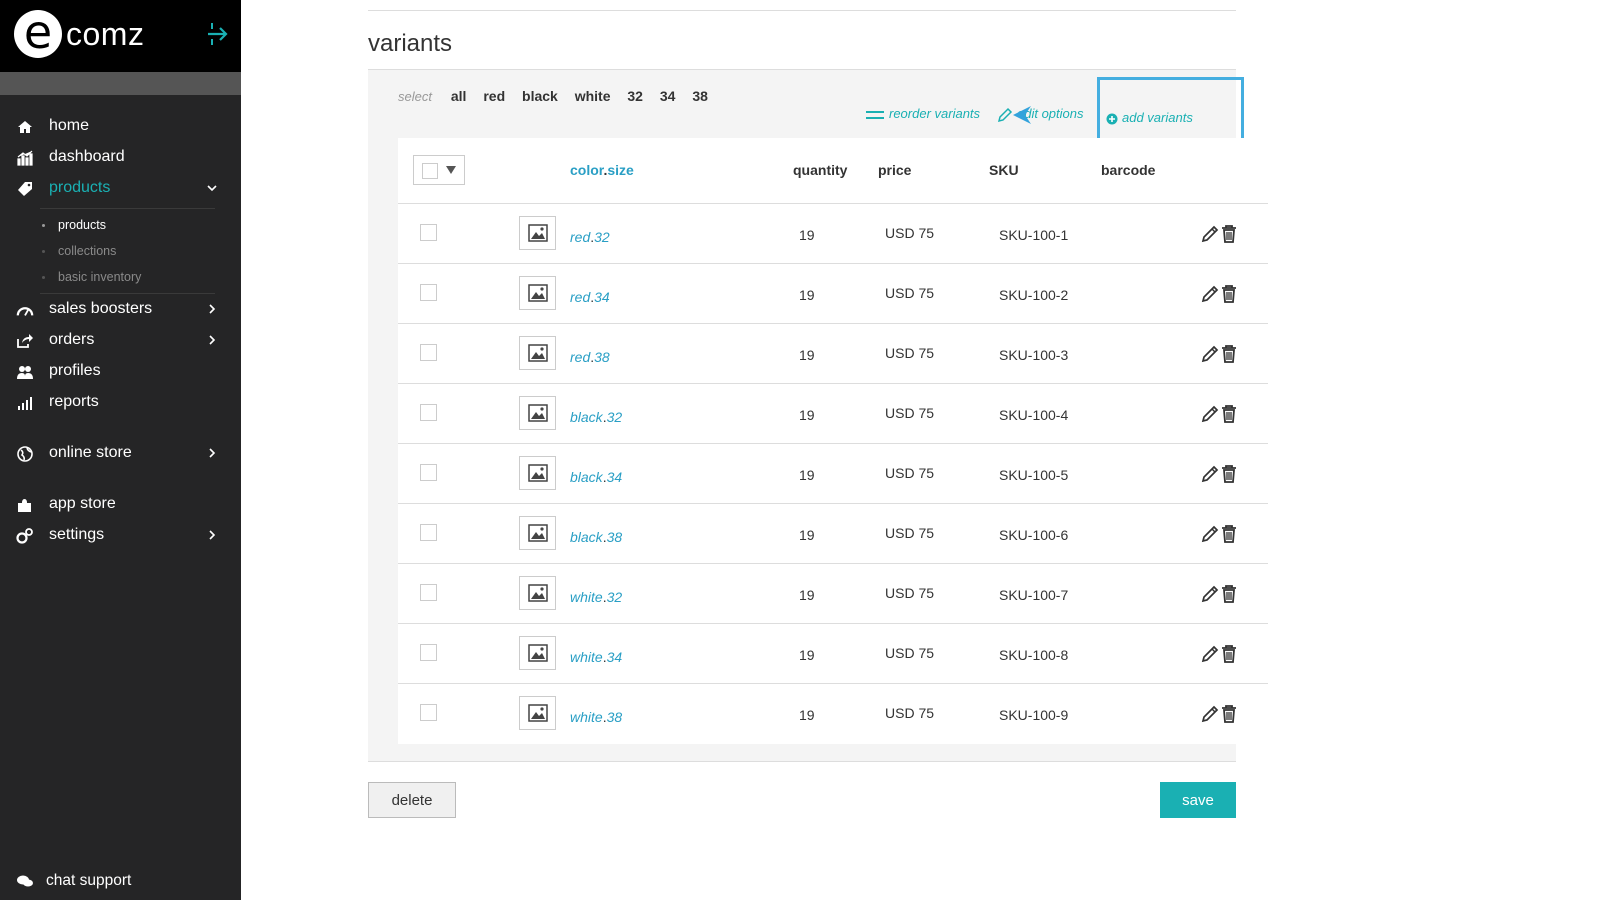 This screenshot has width=1600, height=900. Describe the element at coordinates (540, 96) in the screenshot. I see `select-black: black` at that location.